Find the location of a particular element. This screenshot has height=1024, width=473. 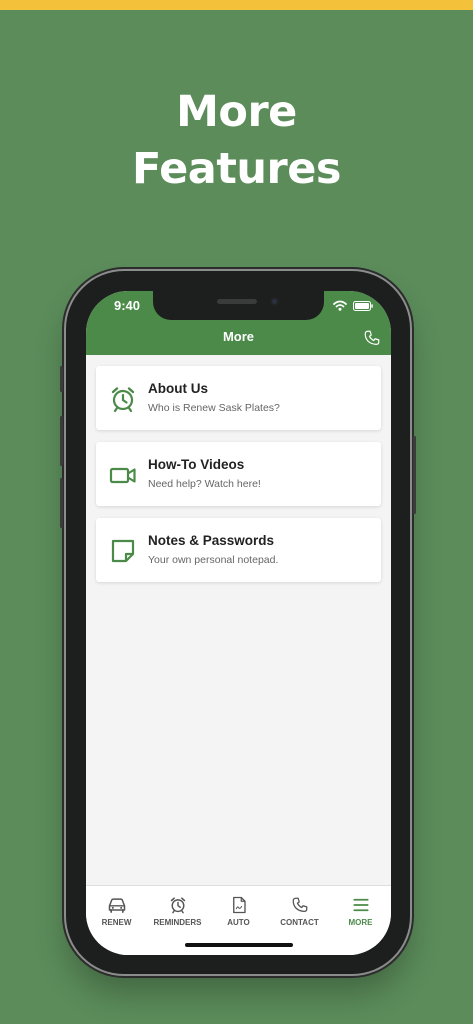

tab-label: AUTO is located at coordinates (238, 922).